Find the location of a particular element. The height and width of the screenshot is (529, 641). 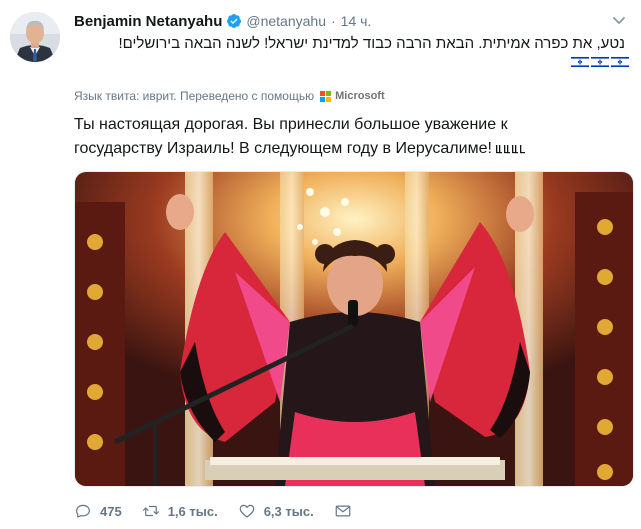

display-name: Benjamin Netanyahu is located at coordinates (148, 21).